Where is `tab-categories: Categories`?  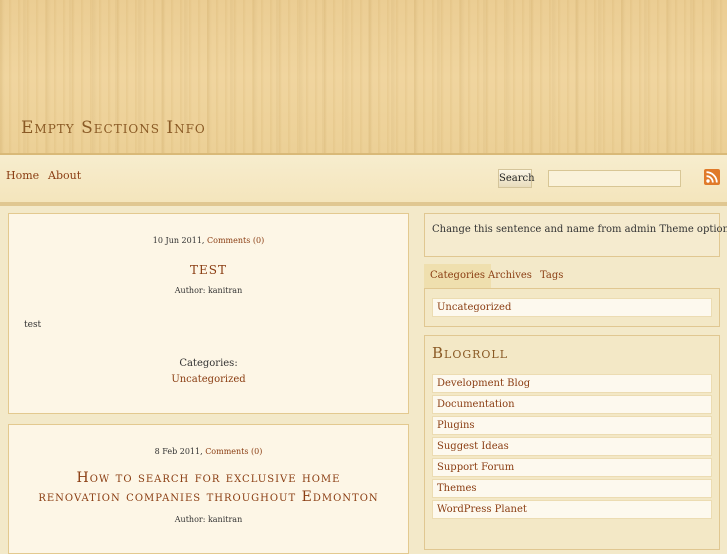 tab-categories: Categories is located at coordinates (457, 276).